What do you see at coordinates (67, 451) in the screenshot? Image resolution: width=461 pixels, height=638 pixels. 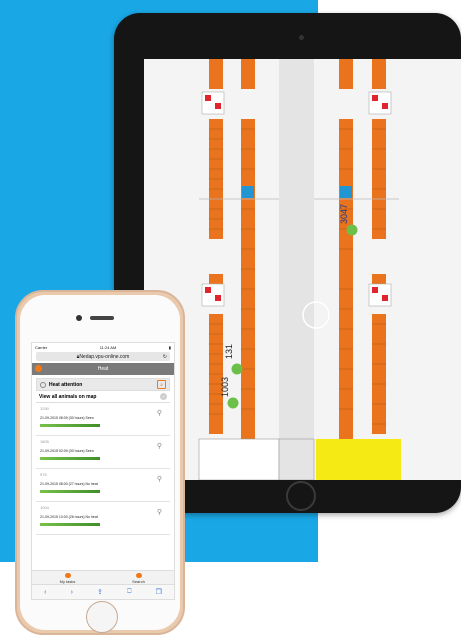 I see `animal-meta: 21-09-2015 02:09 (30 hours) Seen` at bounding box center [67, 451].